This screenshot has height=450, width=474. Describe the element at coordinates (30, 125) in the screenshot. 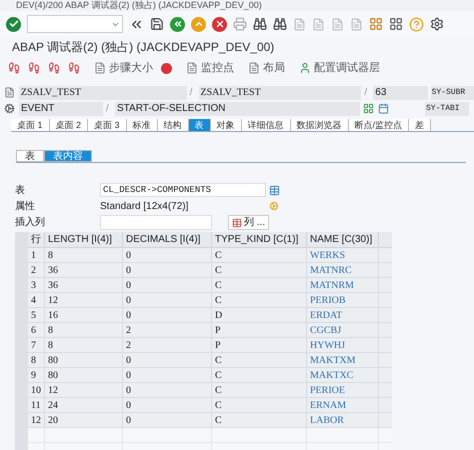

I see `tab: 桌面 1` at that location.